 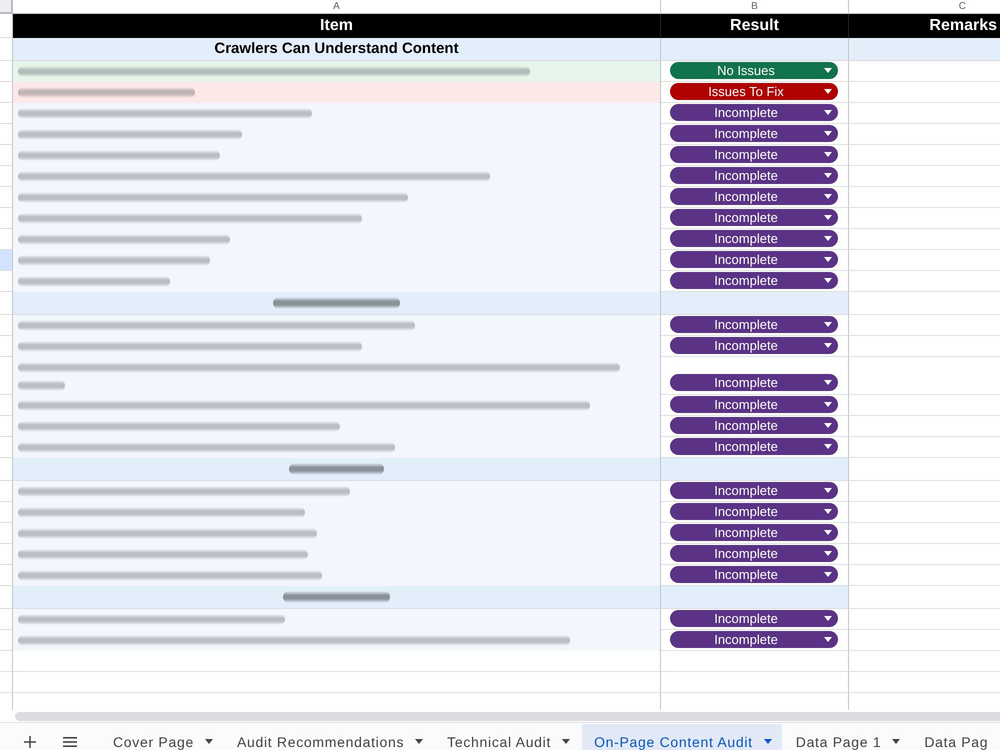 I want to click on sheet-tab: Data Page 1, so click(x=847, y=737).